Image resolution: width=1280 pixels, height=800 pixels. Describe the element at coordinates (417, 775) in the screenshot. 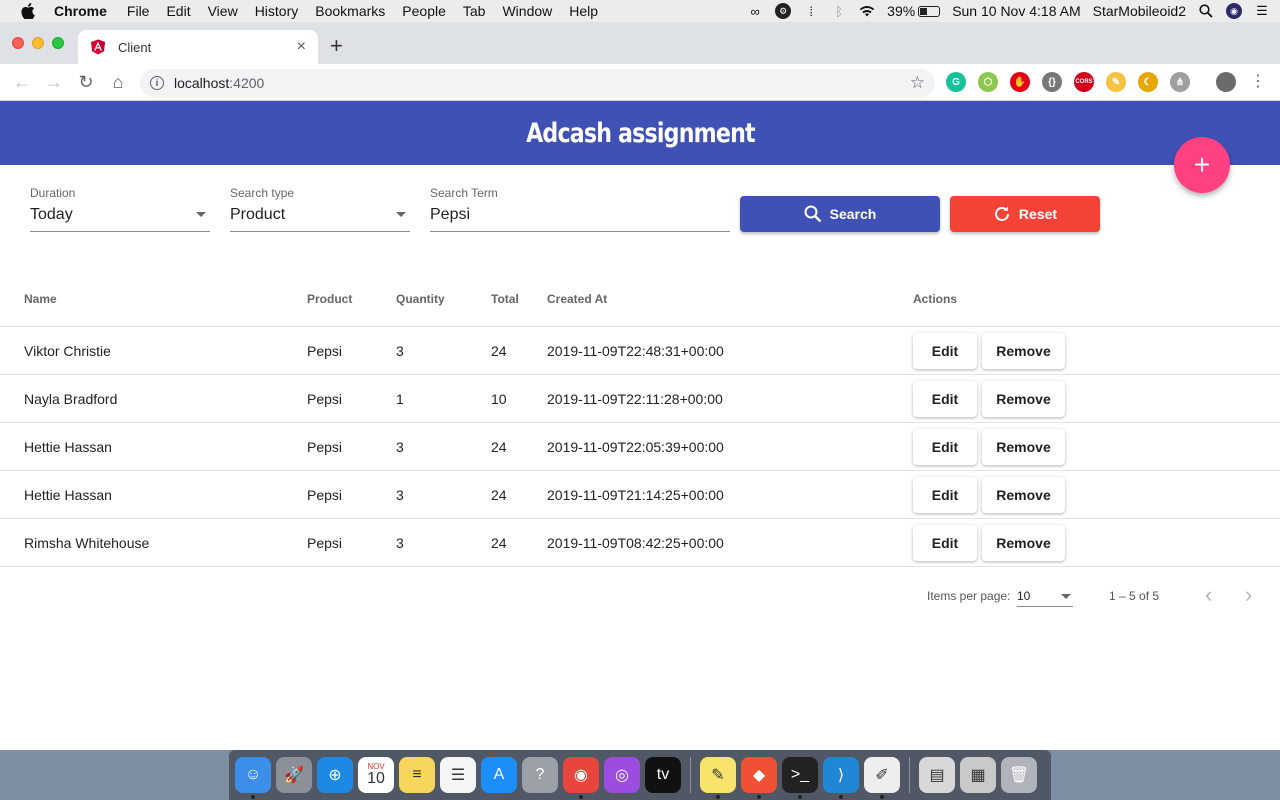

I see `notes-dock-icon: ≡` at that location.